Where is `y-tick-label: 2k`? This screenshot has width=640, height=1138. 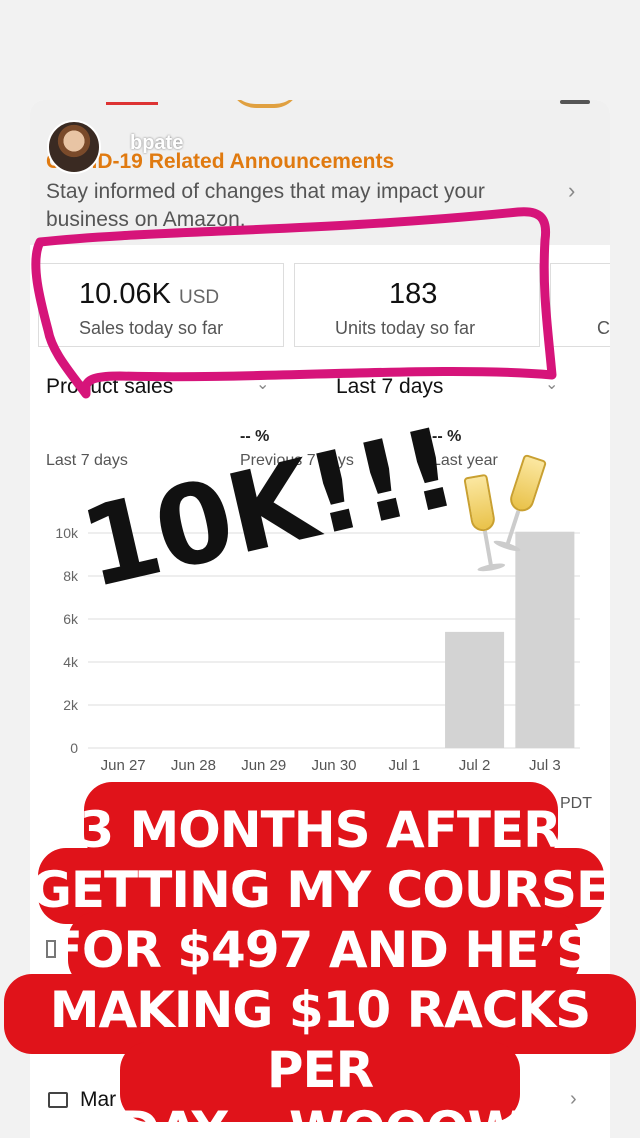
y-tick-label: 2k is located at coordinates (71, 705).